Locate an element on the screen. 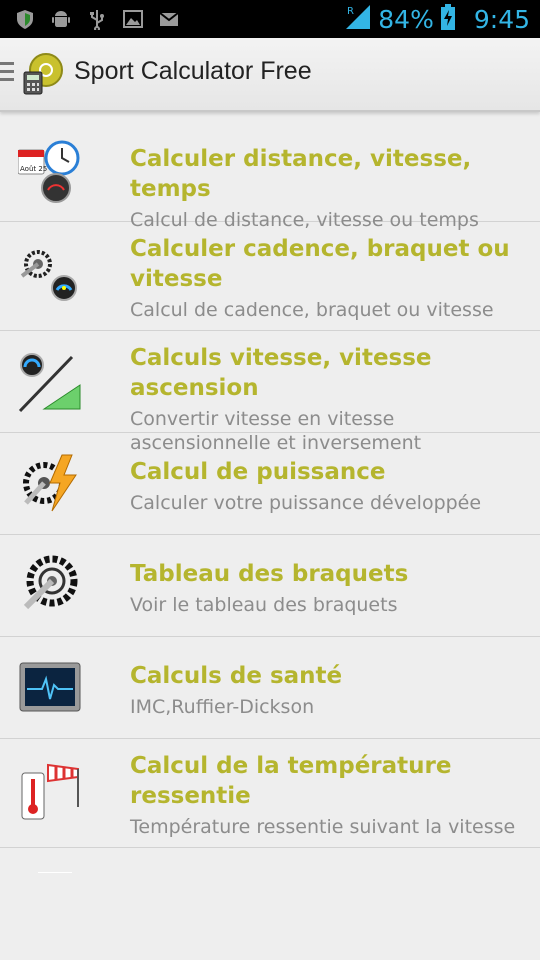  list-item-title: Calcul de la température ressentie is located at coordinates (291, 781).